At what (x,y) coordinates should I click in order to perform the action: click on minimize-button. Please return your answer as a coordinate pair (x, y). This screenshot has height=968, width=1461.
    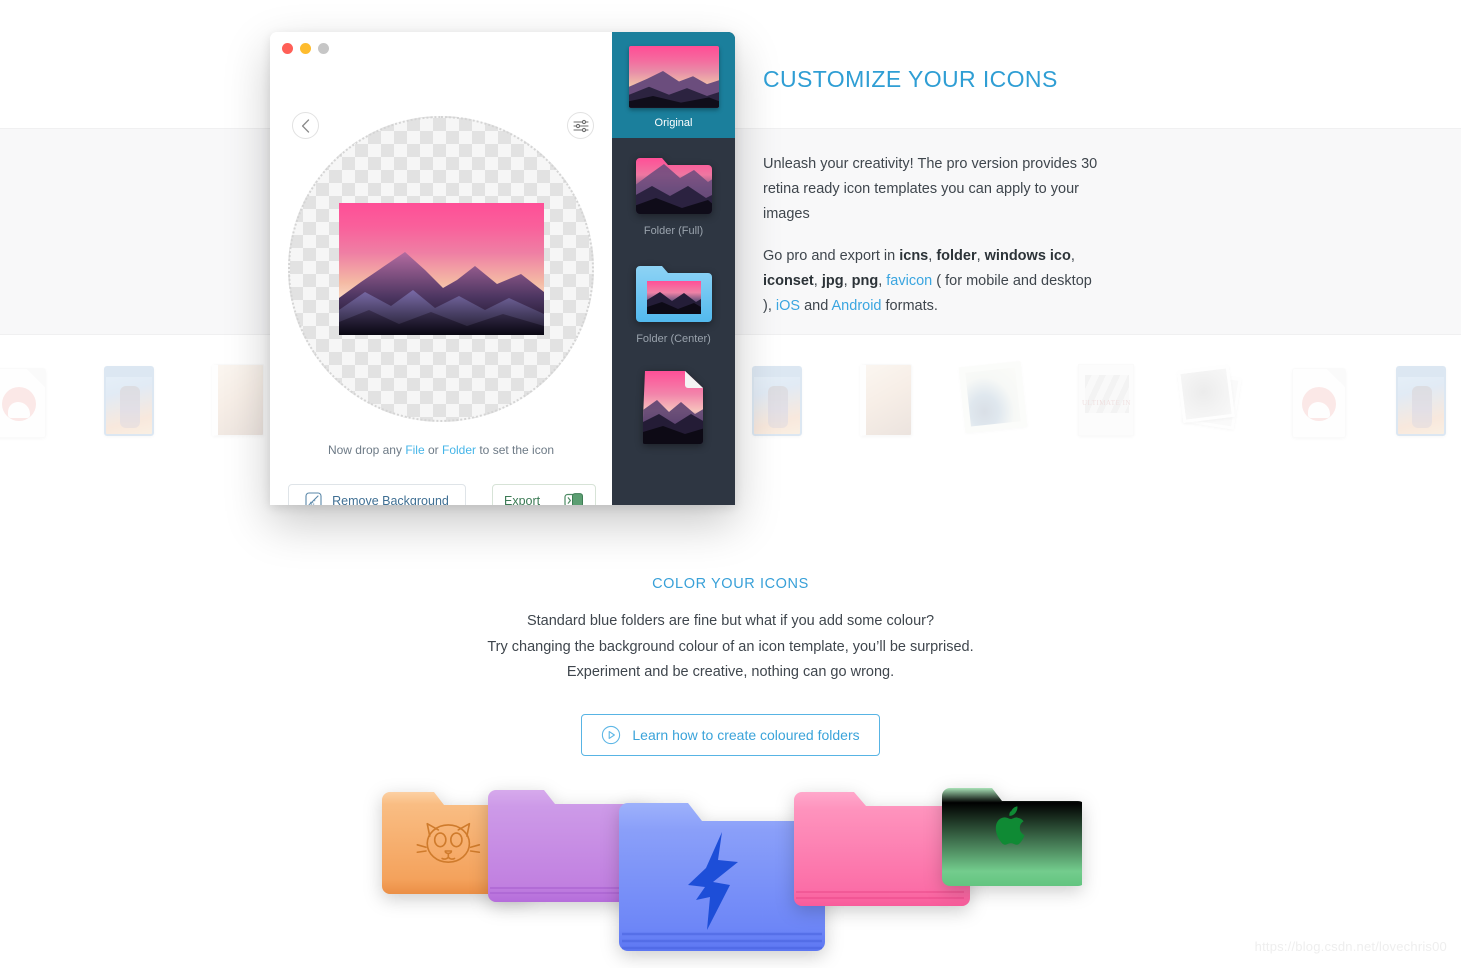
    Looking at the image, I should click on (305, 48).